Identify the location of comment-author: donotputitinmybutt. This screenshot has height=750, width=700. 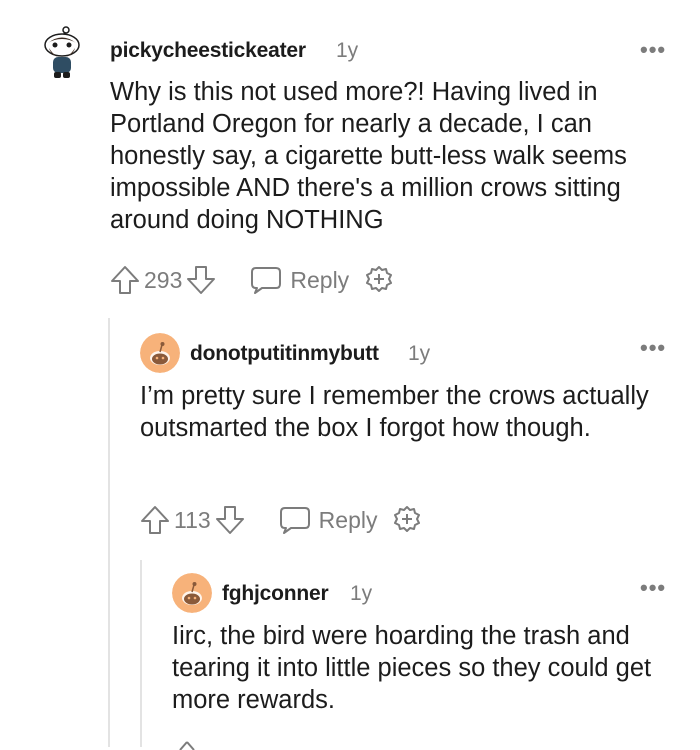
(284, 354).